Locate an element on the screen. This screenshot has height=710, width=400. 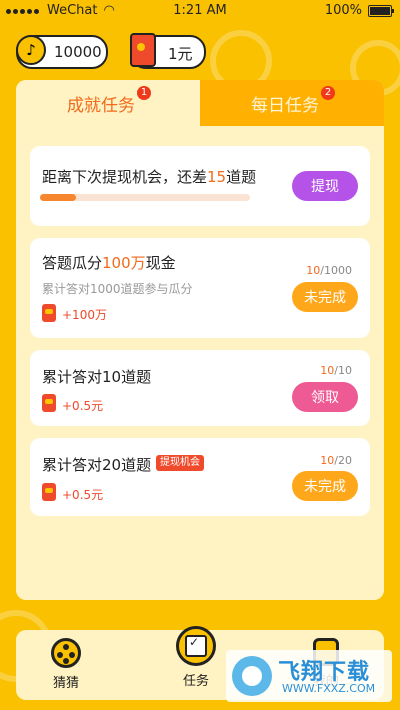
withdraw-title-pre: 距离下次提现机会，还差 is located at coordinates (125, 177).